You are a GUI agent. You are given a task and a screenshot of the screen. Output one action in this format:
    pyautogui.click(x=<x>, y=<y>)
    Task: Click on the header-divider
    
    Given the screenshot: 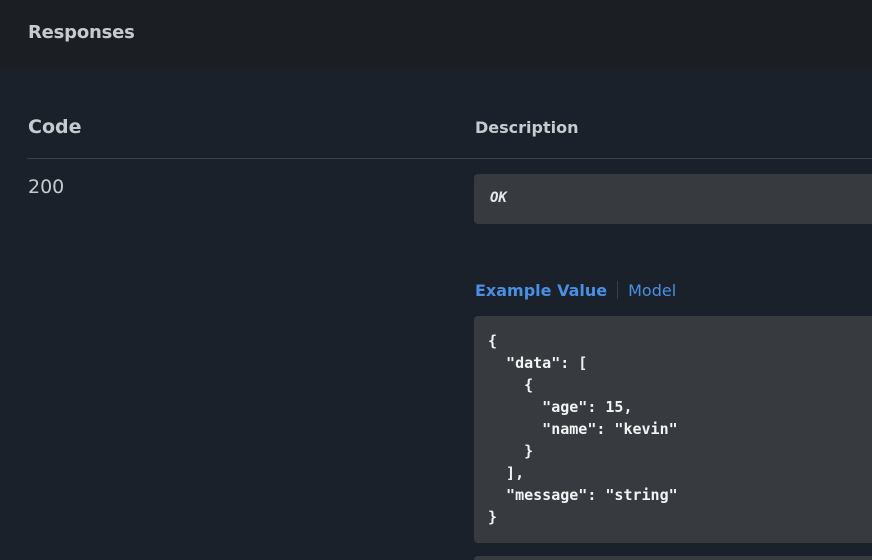 What is the action you would take?
    pyautogui.click(x=449, y=158)
    